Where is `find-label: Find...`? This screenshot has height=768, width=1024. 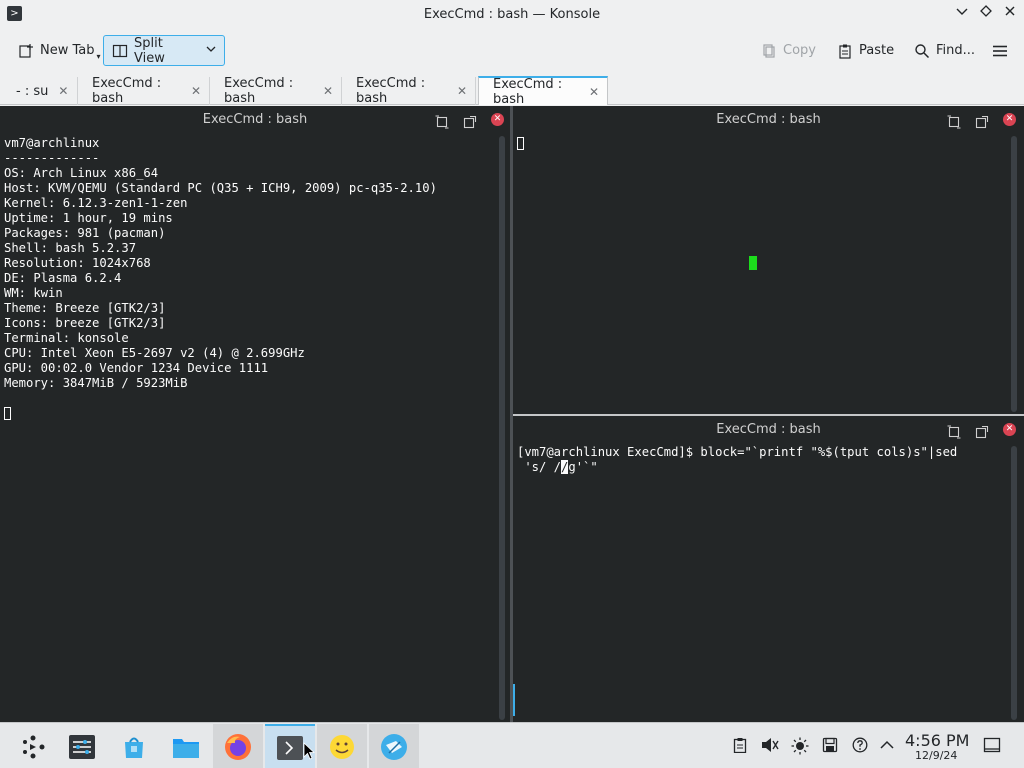
find-label: Find... is located at coordinates (956, 50).